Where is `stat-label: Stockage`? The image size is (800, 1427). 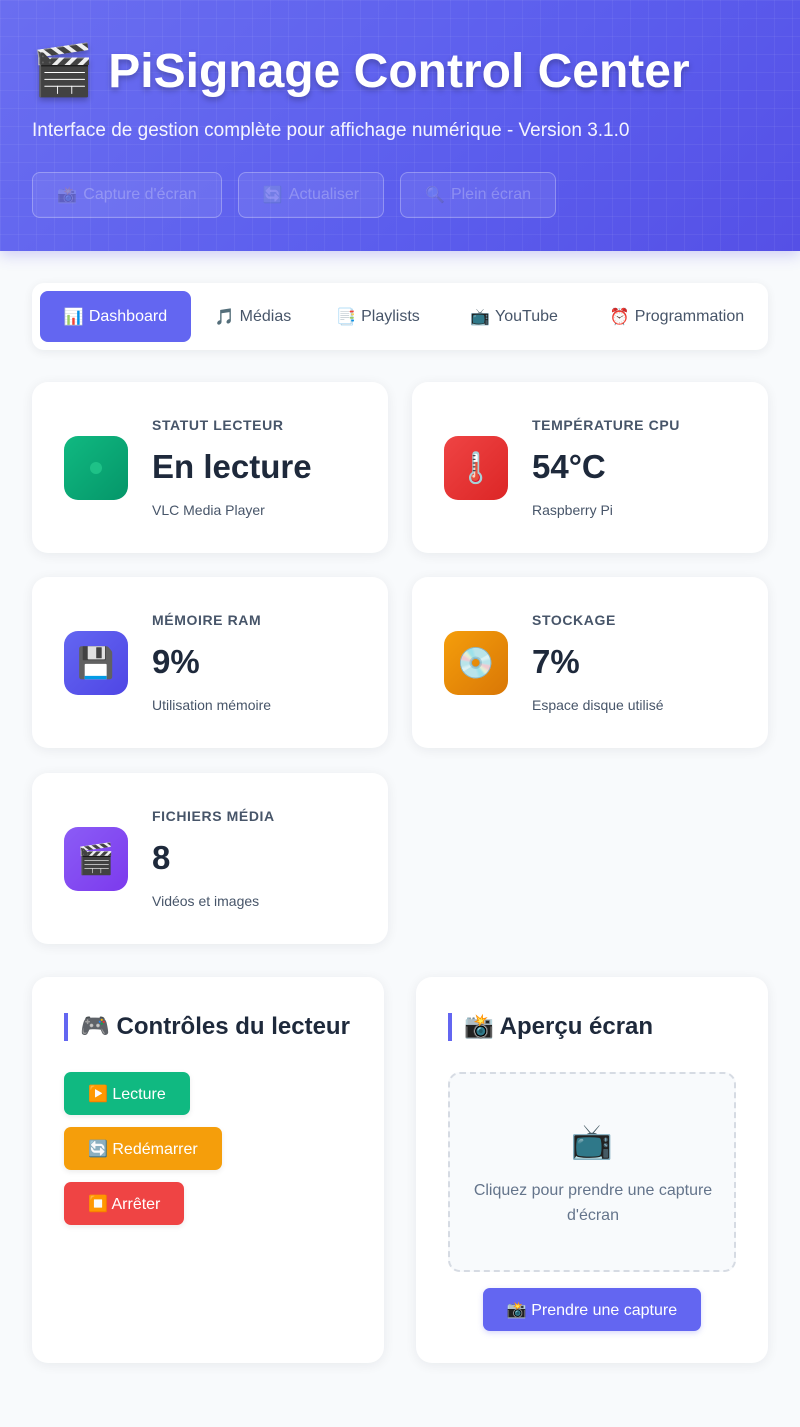
stat-label: Stockage is located at coordinates (574, 620).